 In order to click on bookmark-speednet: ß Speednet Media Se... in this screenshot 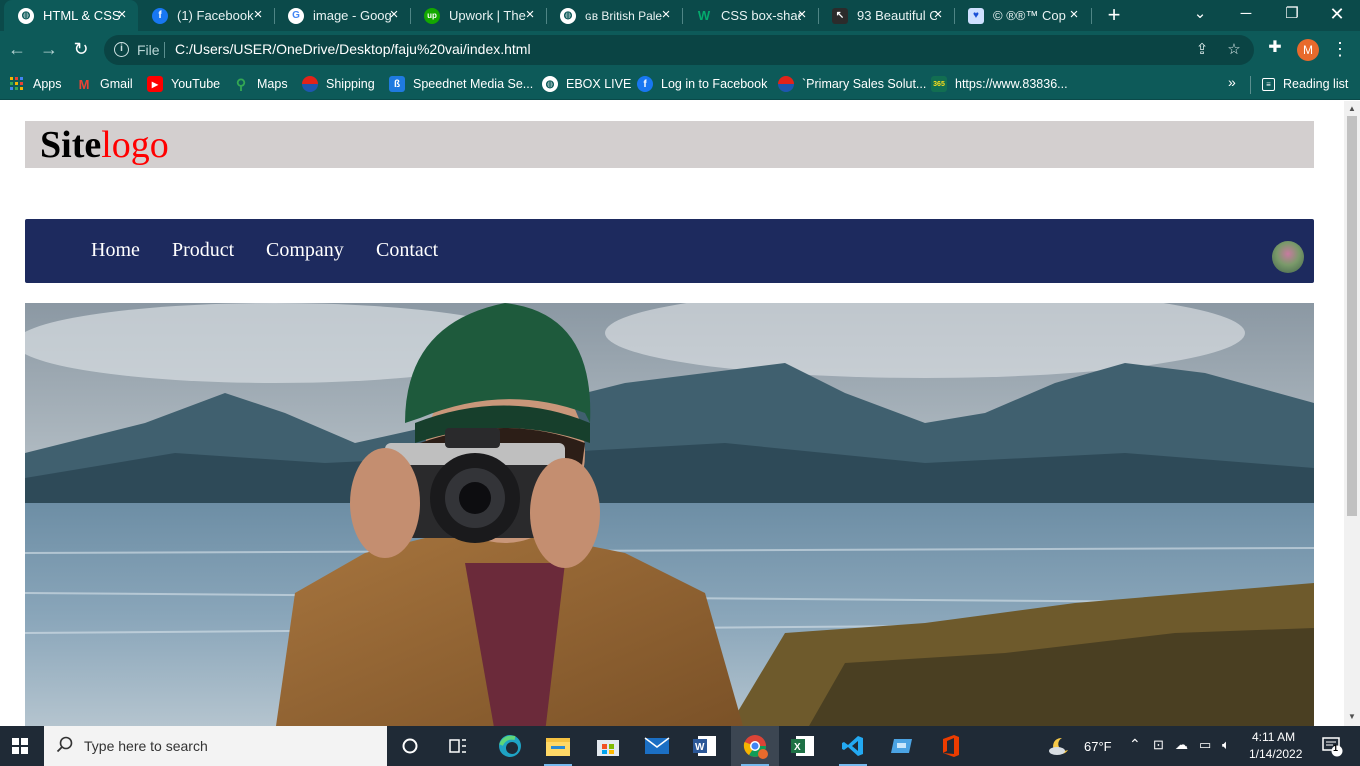, I will do `click(461, 84)`.